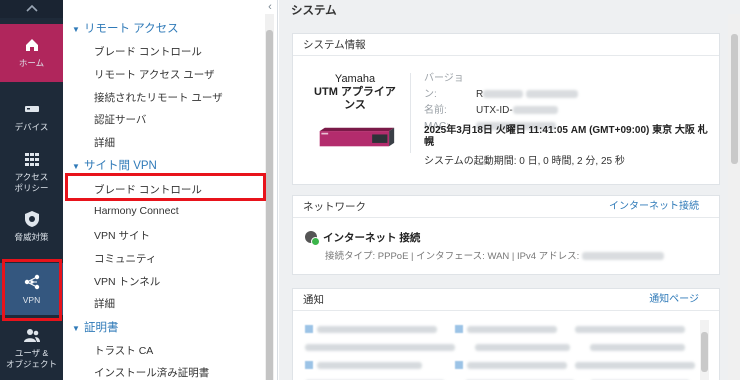 The height and width of the screenshot is (380, 740). I want to click on notifications-card: 通知 通知ページ, so click(506, 334).